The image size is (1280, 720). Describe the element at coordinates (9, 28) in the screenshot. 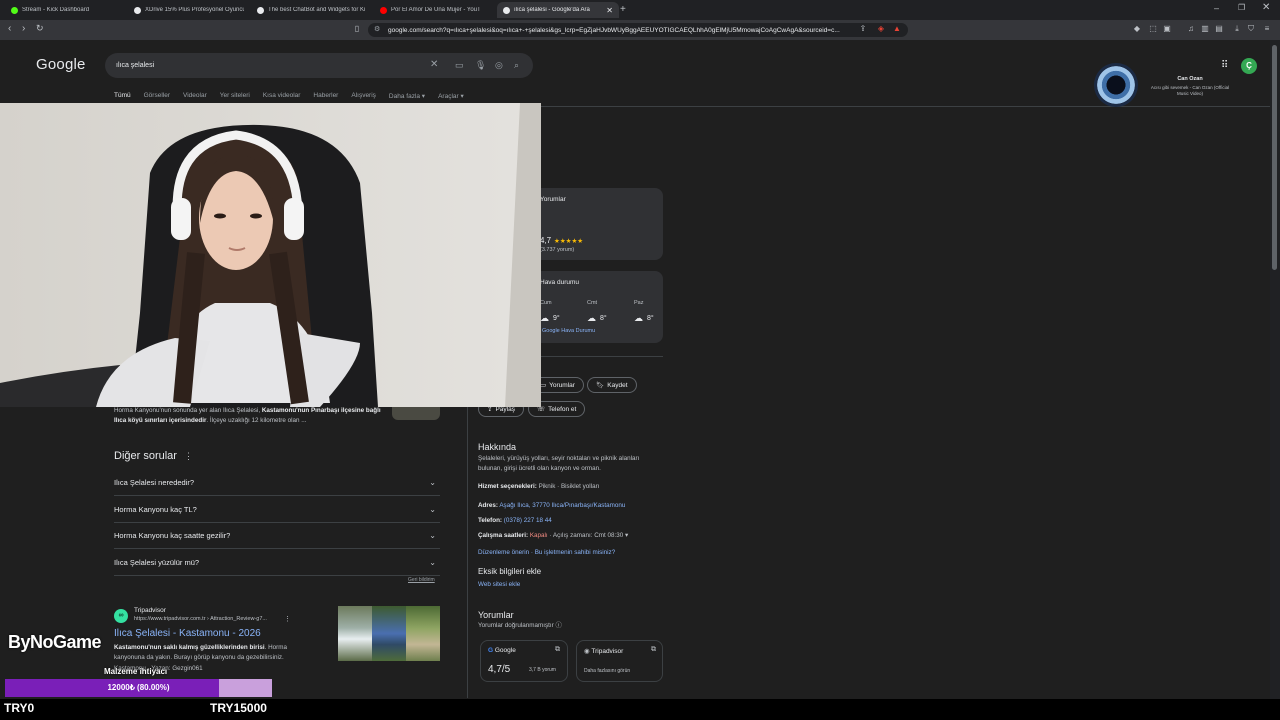

I see `back-icon: ‹` at that location.